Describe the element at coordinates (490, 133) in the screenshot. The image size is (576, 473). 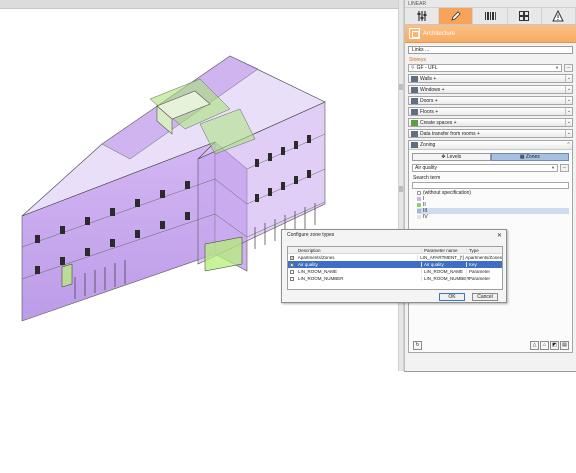
I see `section-data-transfer: Data transfer from rooms + ⌄` at that location.